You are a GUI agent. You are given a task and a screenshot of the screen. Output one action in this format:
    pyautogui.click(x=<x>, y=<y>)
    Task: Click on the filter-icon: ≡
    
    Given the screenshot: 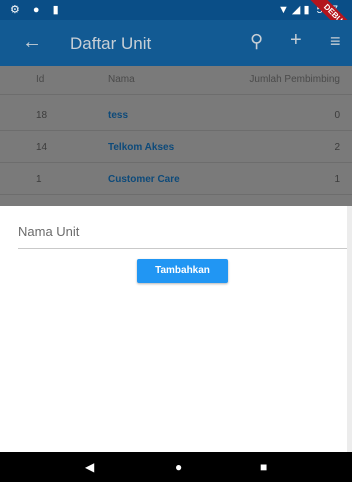 What is the action you would take?
    pyautogui.click(x=335, y=41)
    